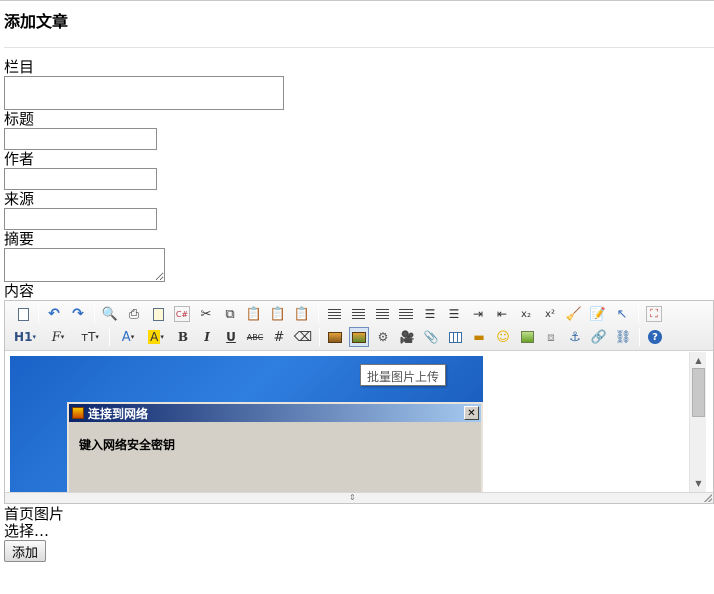 Image resolution: width=714 pixels, height=594 pixels. I want to click on pointer-icon: ↖, so click(622, 314).